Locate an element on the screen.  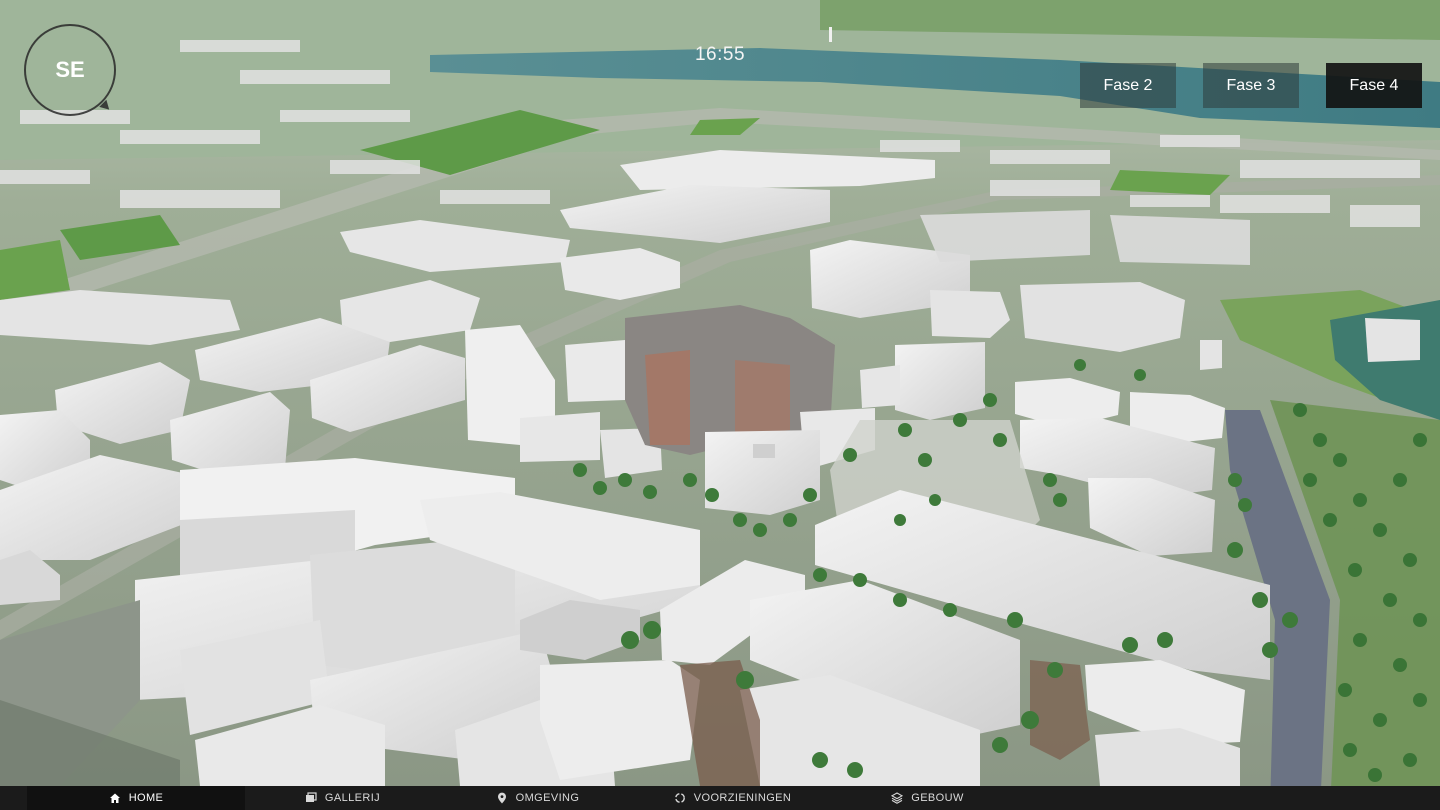
nav-item-gebouw: GEBOUW is located at coordinates (927, 798).